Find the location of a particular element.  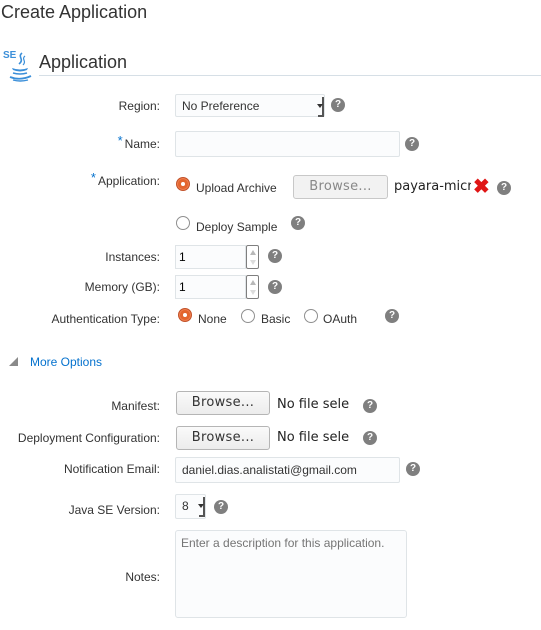

name-label: * Name: is located at coordinates (138, 142).